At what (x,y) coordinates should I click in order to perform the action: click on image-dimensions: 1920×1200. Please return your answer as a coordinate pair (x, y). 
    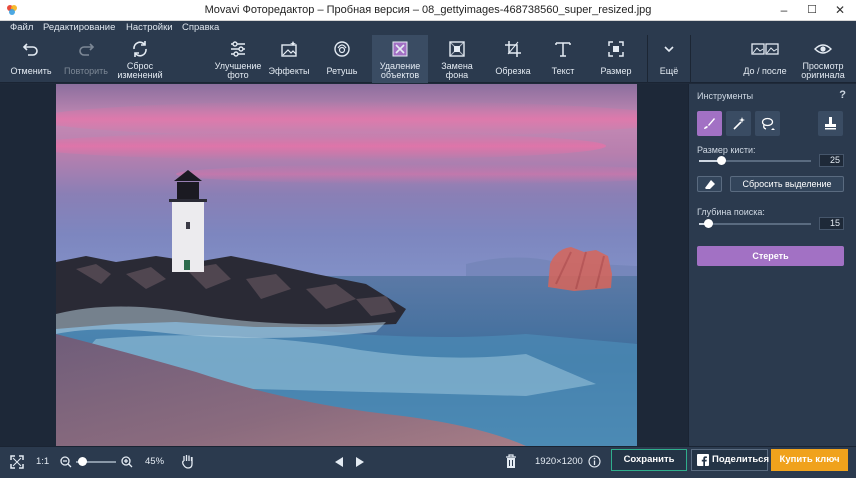
    Looking at the image, I should click on (559, 461).